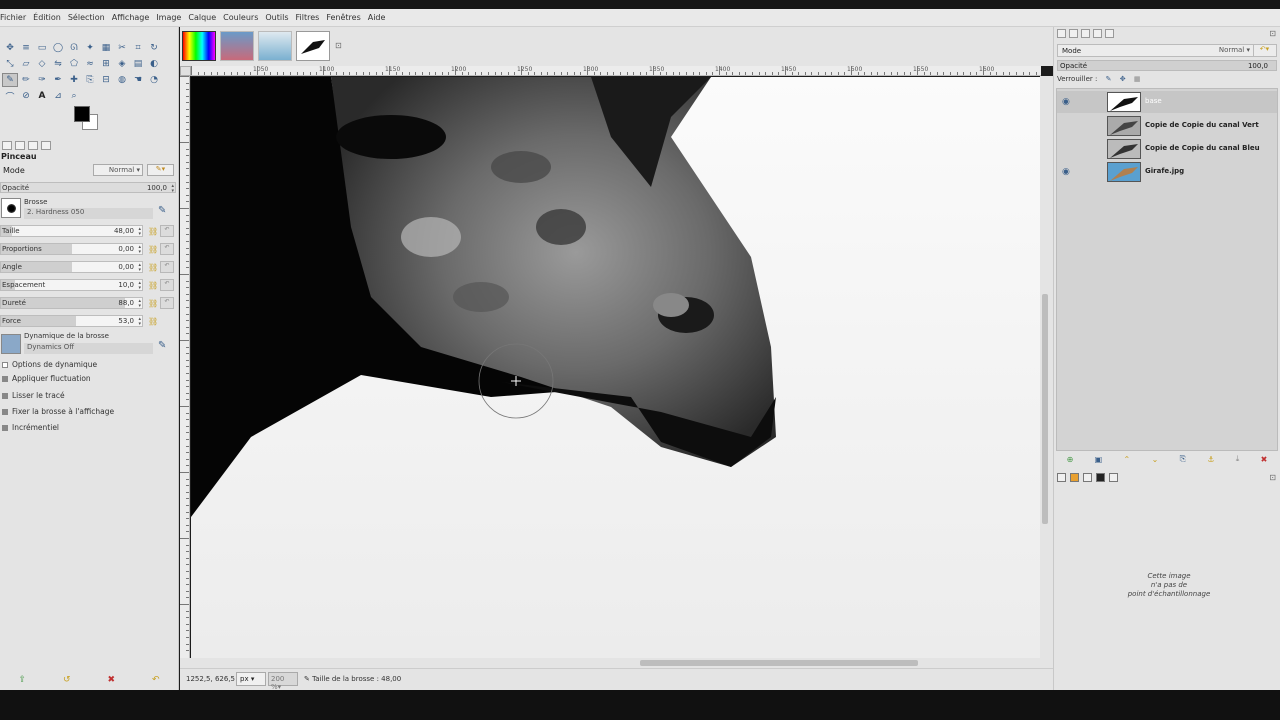 This screenshot has width=1280, height=720. I want to click on anchor-layer-icon: ⚓, so click(1210, 459).